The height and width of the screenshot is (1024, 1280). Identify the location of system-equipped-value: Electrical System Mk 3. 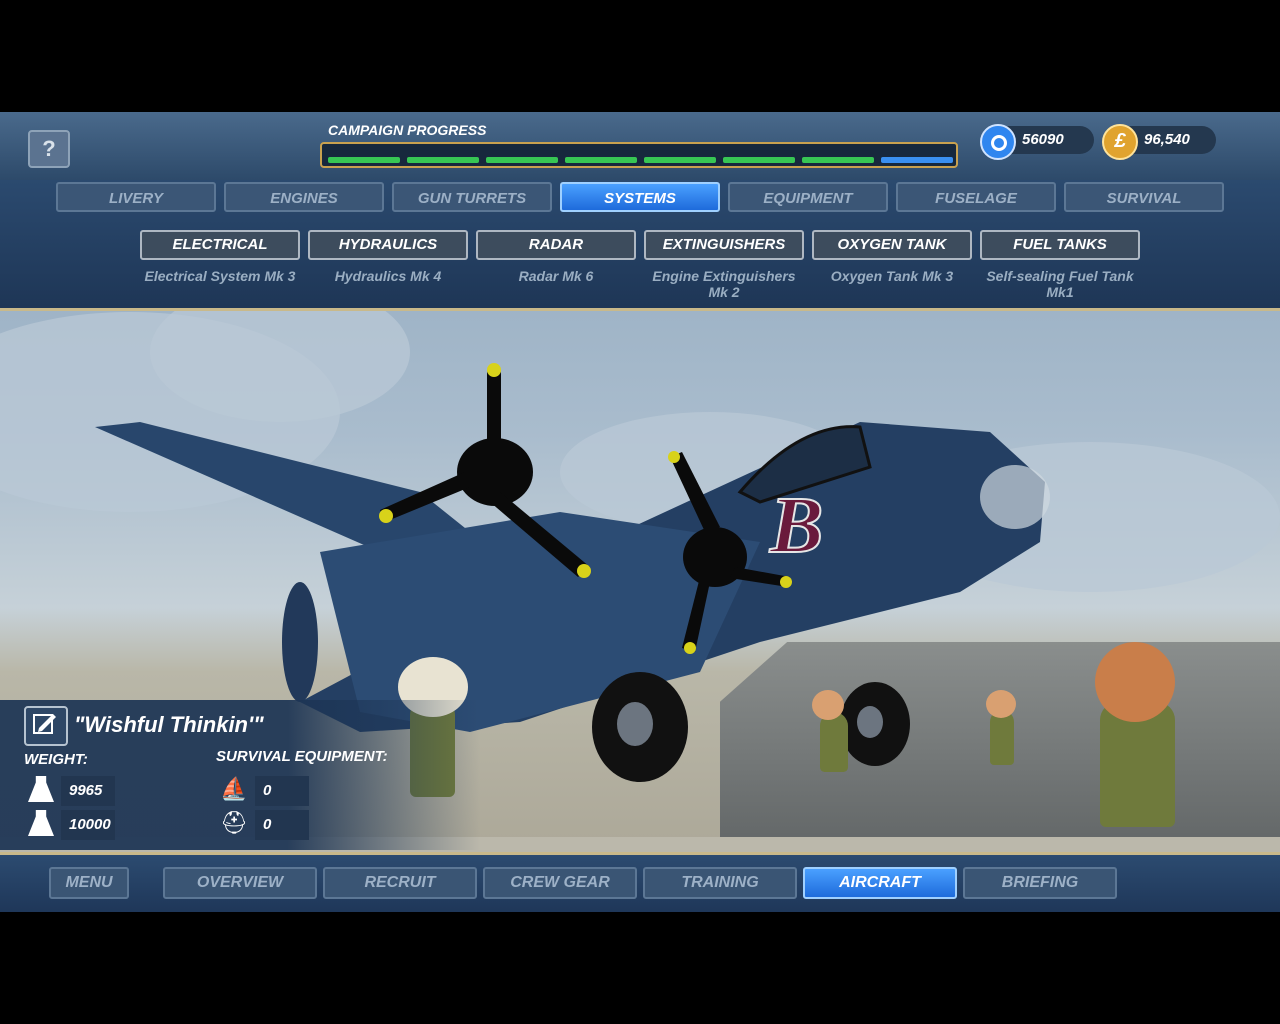
(220, 276).